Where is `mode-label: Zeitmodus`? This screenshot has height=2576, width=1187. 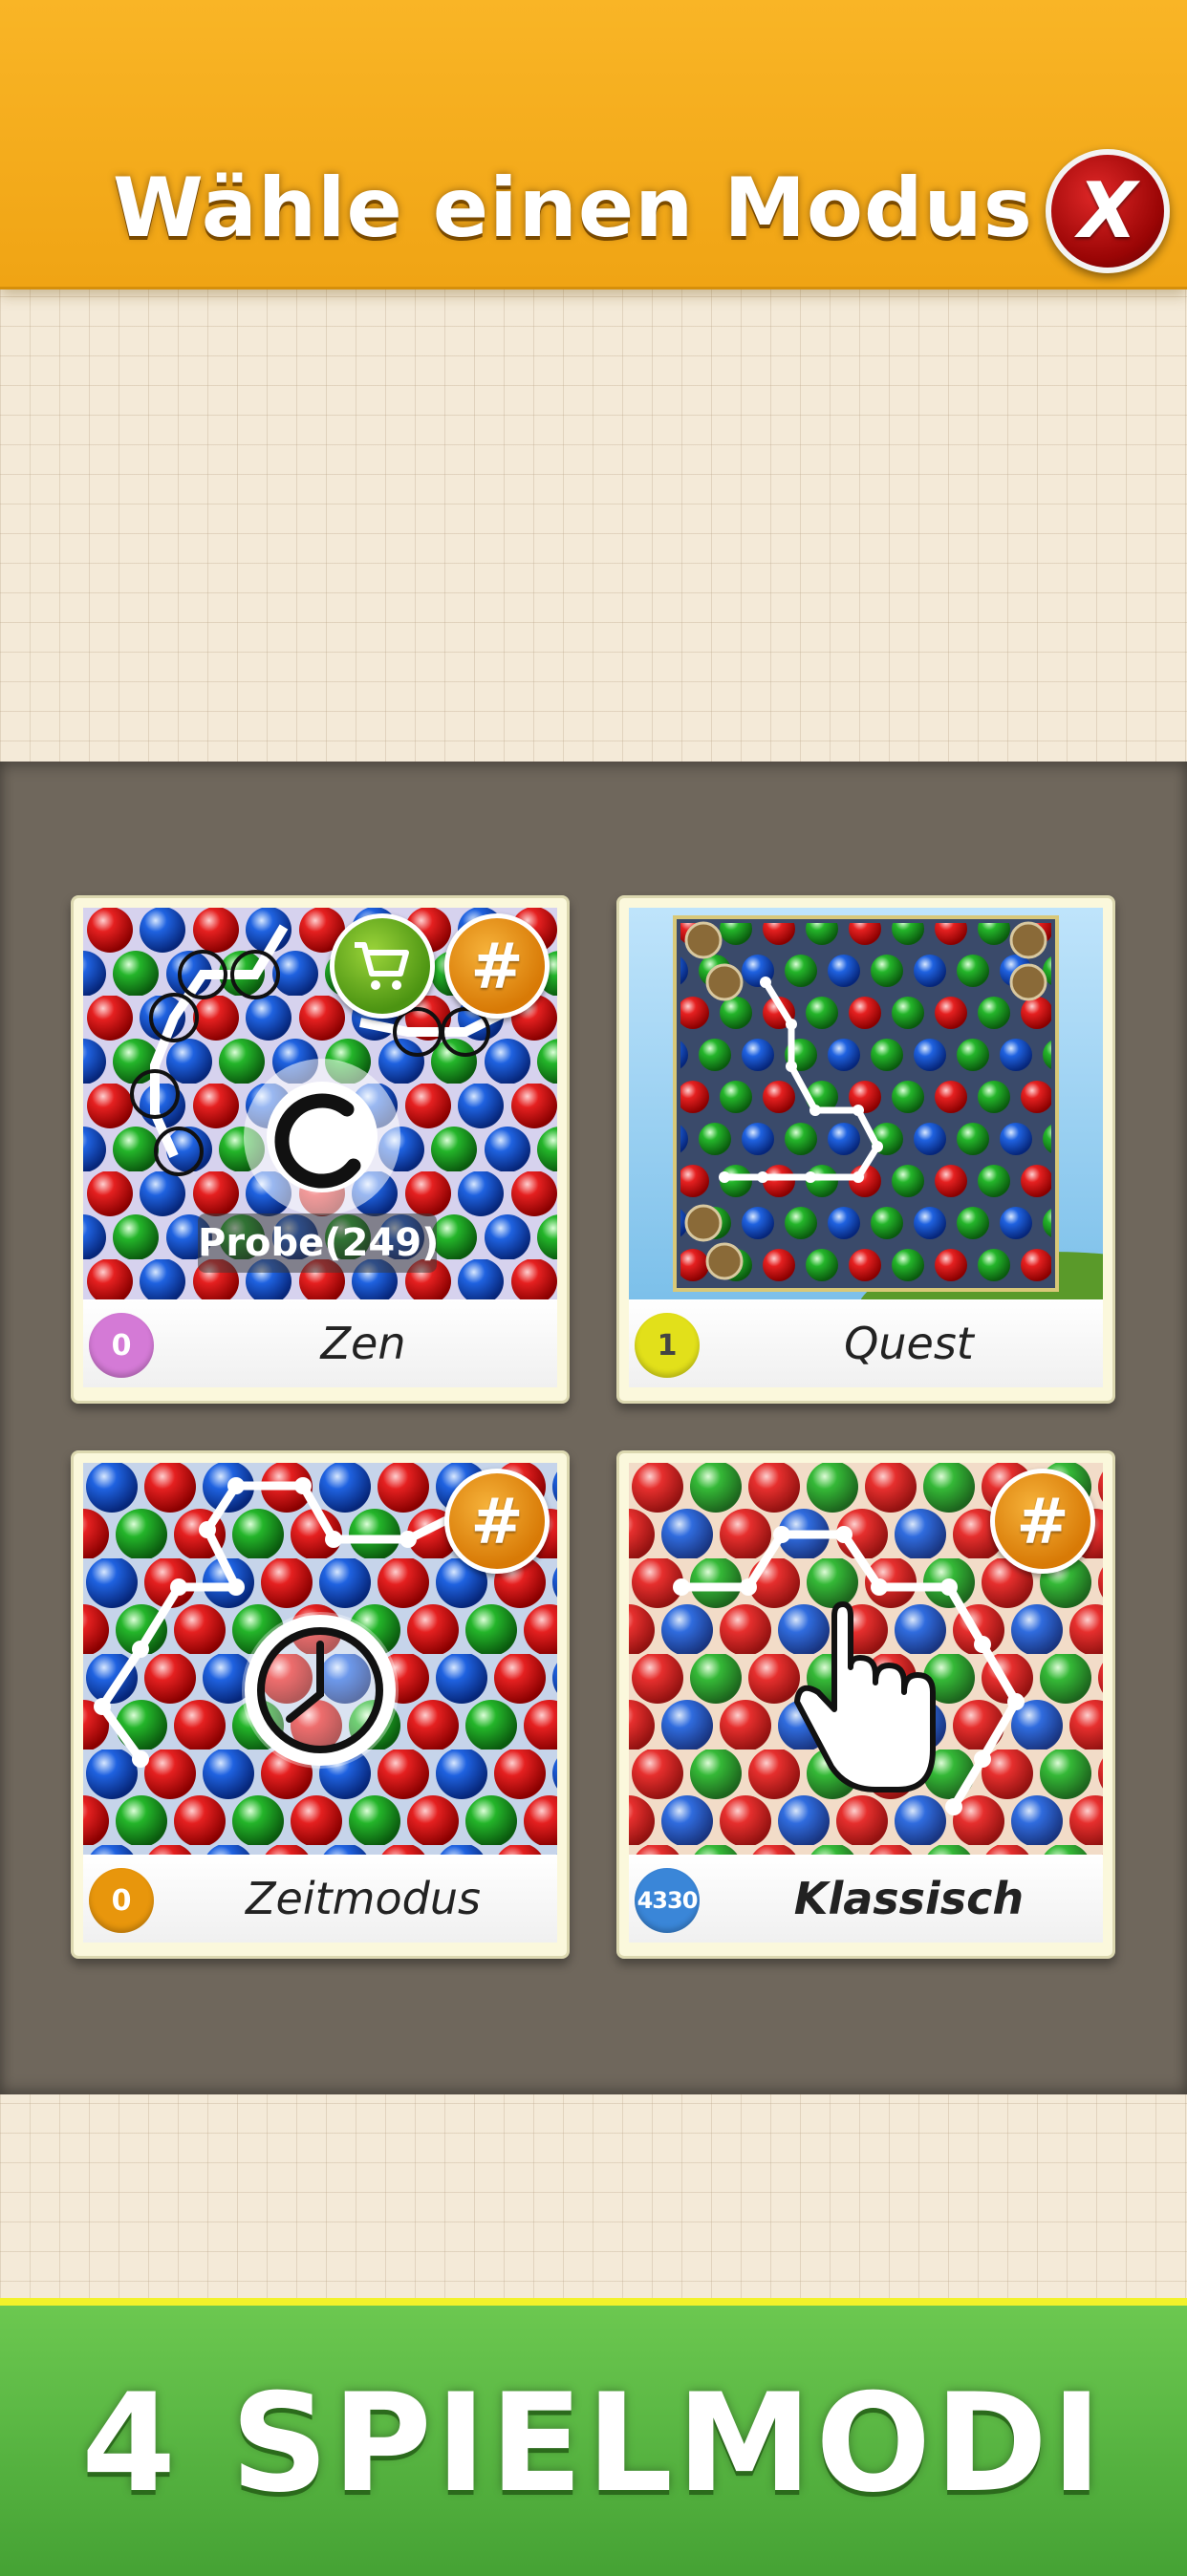
mode-label: Zeitmodus is located at coordinates (363, 1898).